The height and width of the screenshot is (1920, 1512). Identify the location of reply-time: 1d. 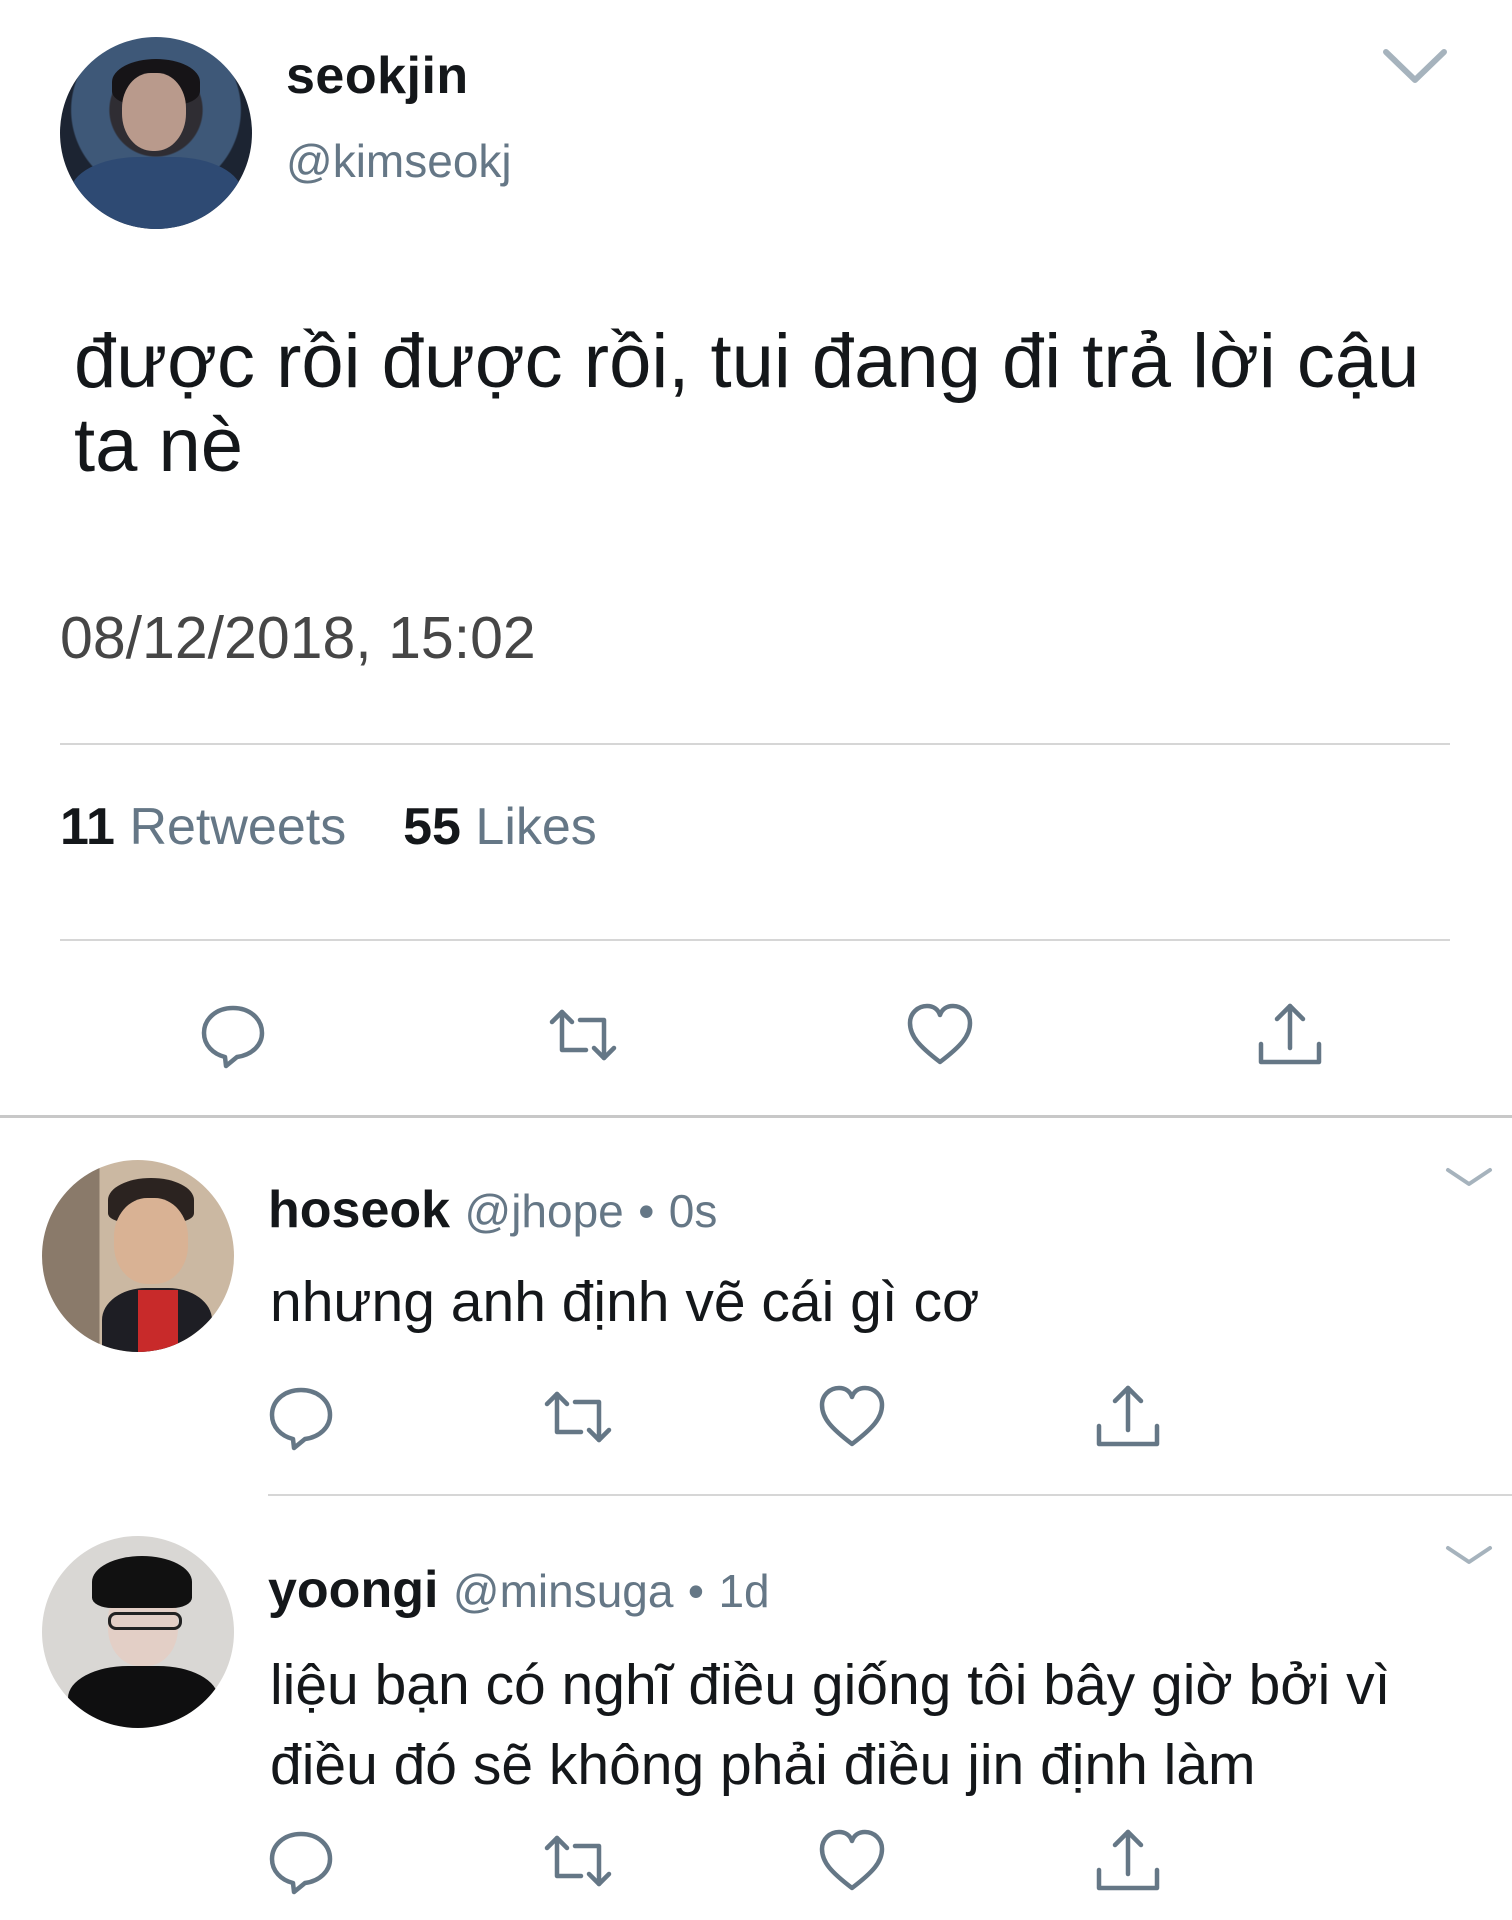
(743, 1591).